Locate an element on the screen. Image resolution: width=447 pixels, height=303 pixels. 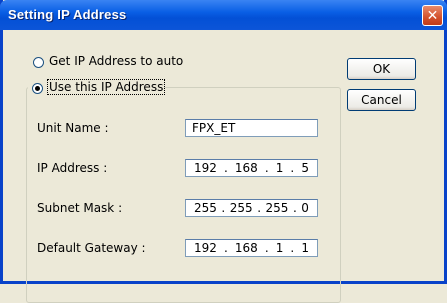
default-gateway-field: 192. 168. 1. 1 is located at coordinates (251, 248).